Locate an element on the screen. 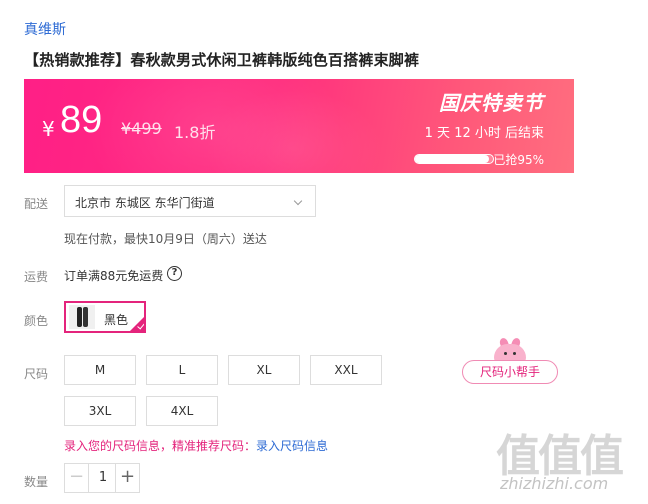 Image resolution: width=648 pixels, height=504 pixels. question-circle-icon: ? is located at coordinates (174, 273).